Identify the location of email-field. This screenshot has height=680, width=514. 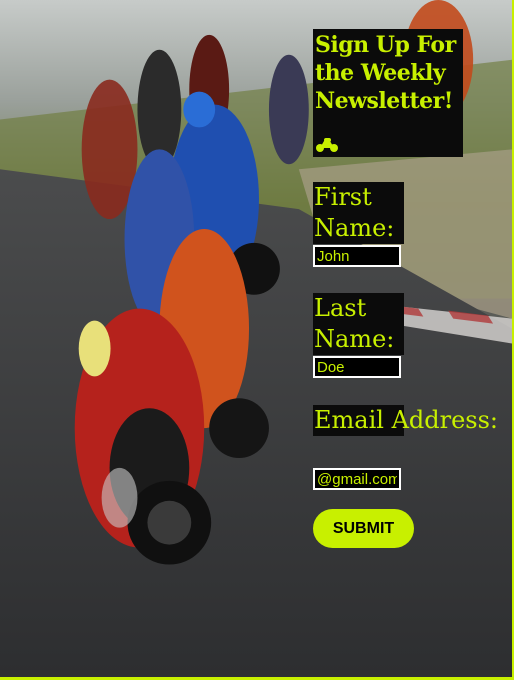
(357, 479).